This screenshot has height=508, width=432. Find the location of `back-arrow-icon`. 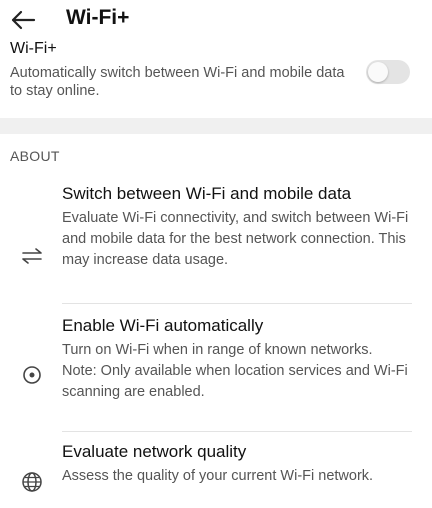

back-arrow-icon is located at coordinates (23, 20).